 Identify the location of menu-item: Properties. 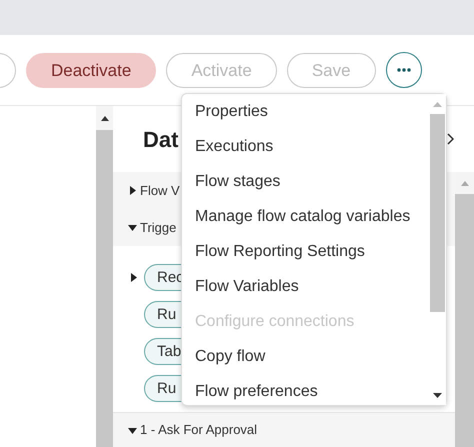
(296, 111).